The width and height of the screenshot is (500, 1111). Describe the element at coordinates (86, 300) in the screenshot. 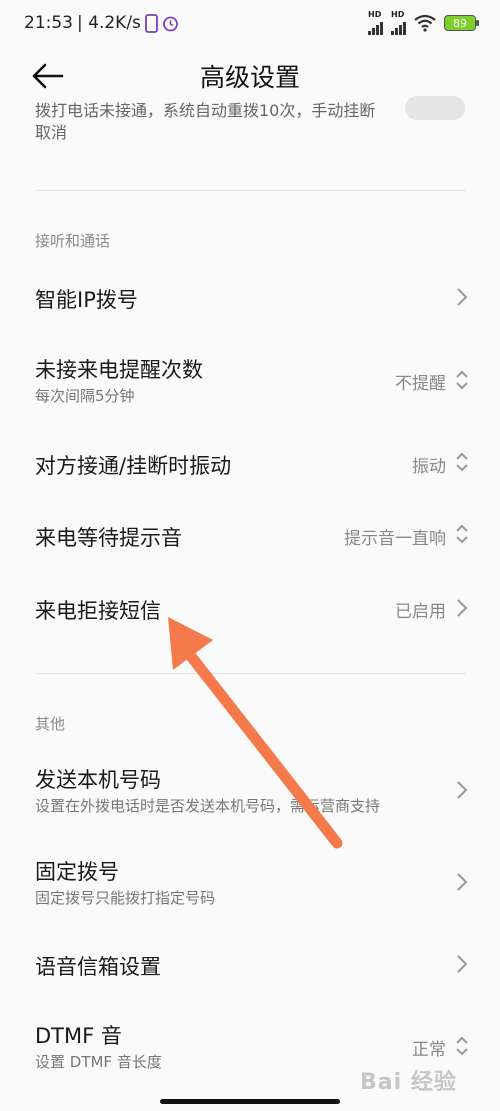

I see `row-title: 智能IP拨号` at that location.